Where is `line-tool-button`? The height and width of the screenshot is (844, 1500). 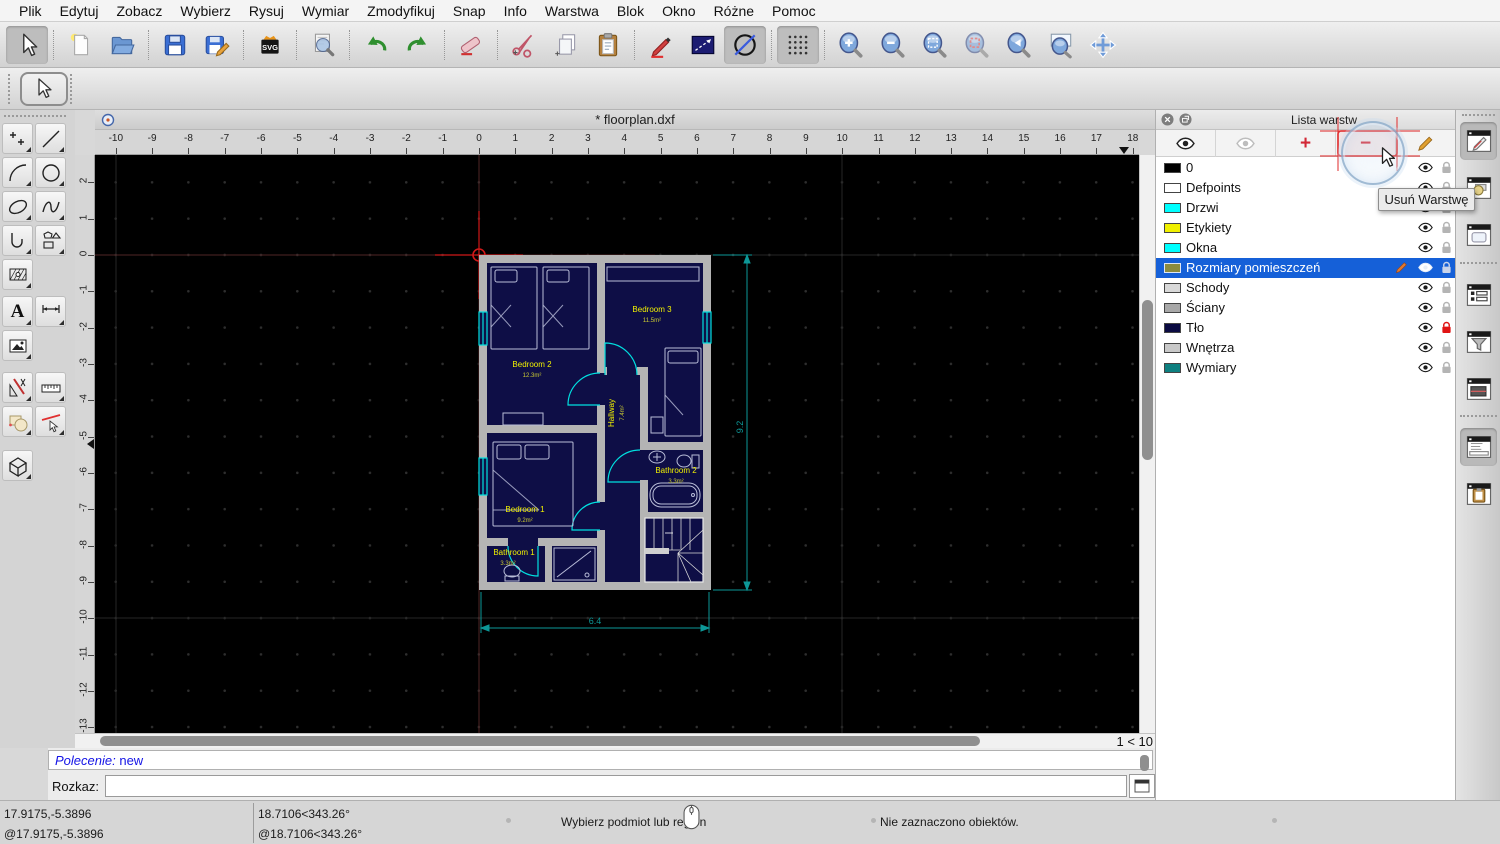 line-tool-button is located at coordinates (50, 138).